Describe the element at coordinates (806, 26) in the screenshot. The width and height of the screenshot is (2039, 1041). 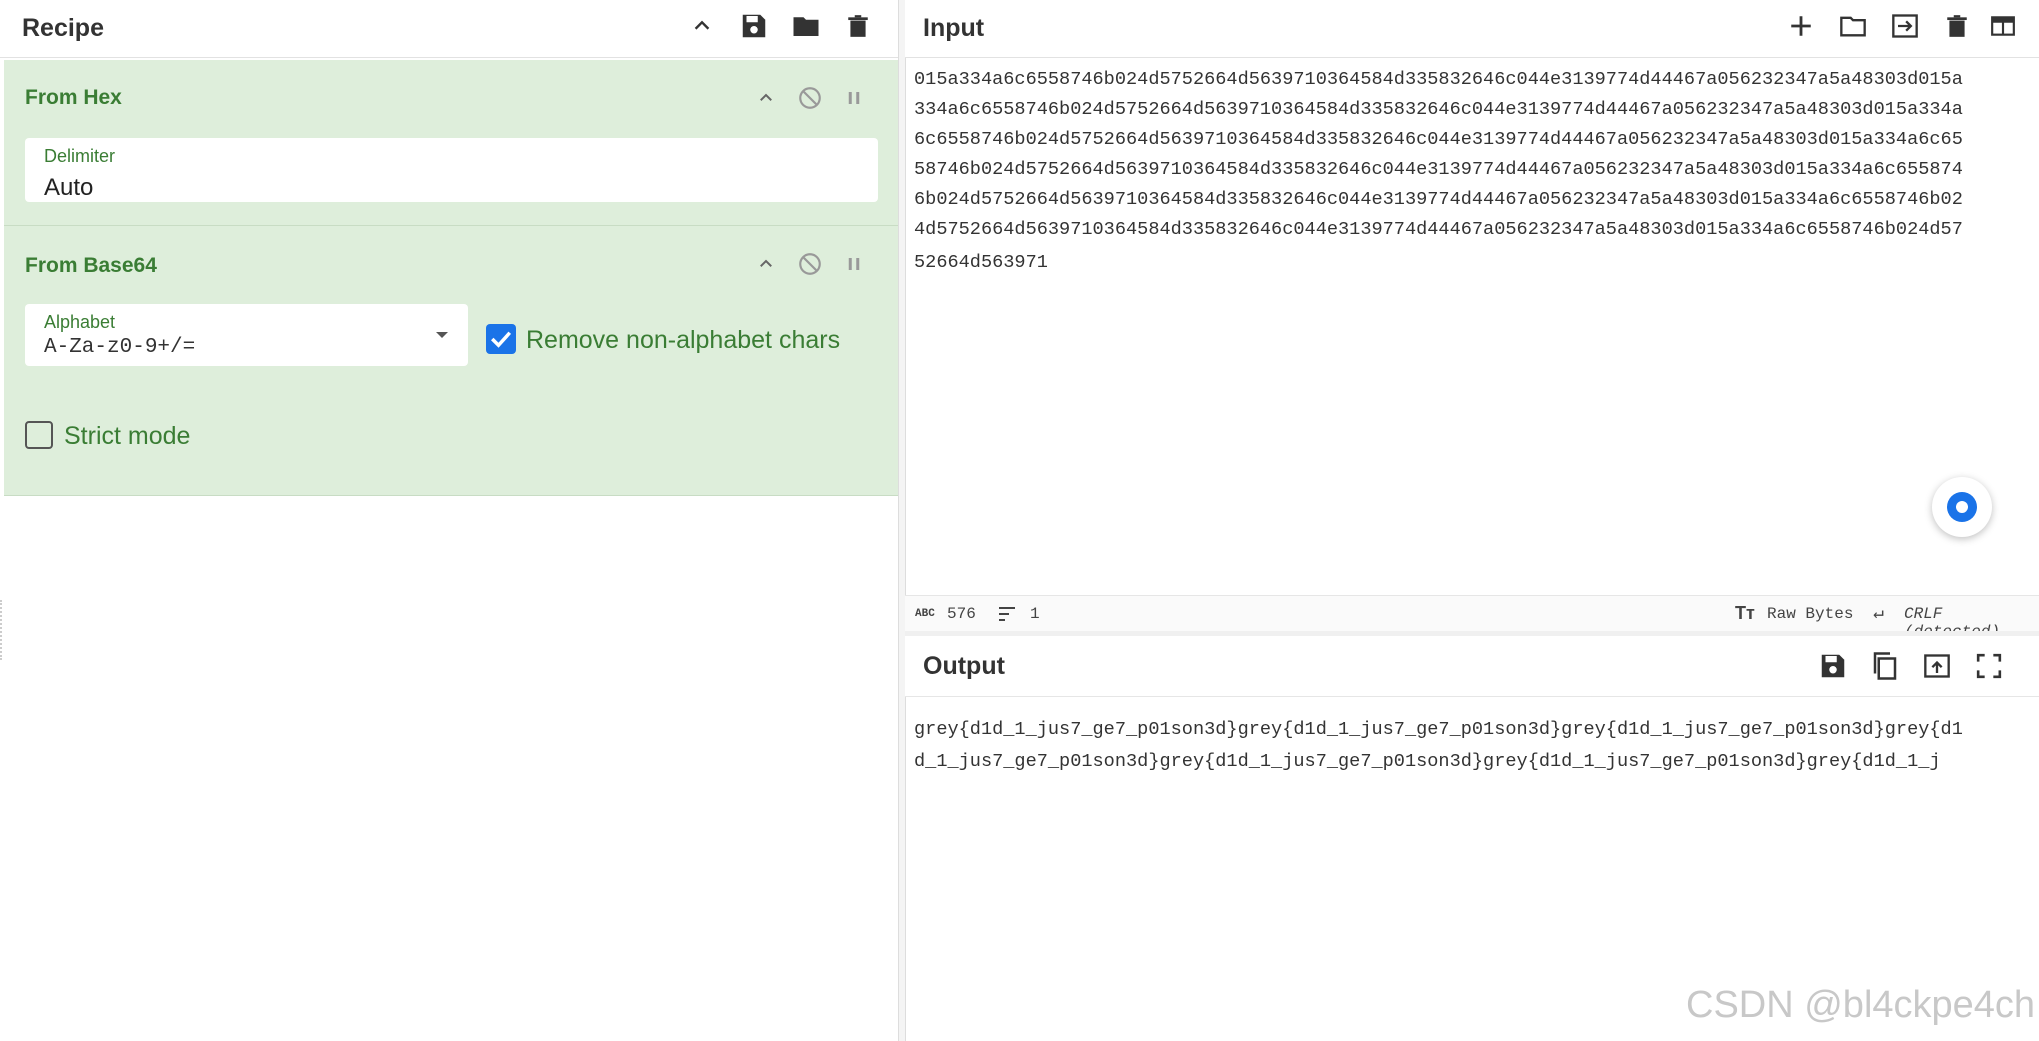
I see `load-recipe-folder-icon` at that location.